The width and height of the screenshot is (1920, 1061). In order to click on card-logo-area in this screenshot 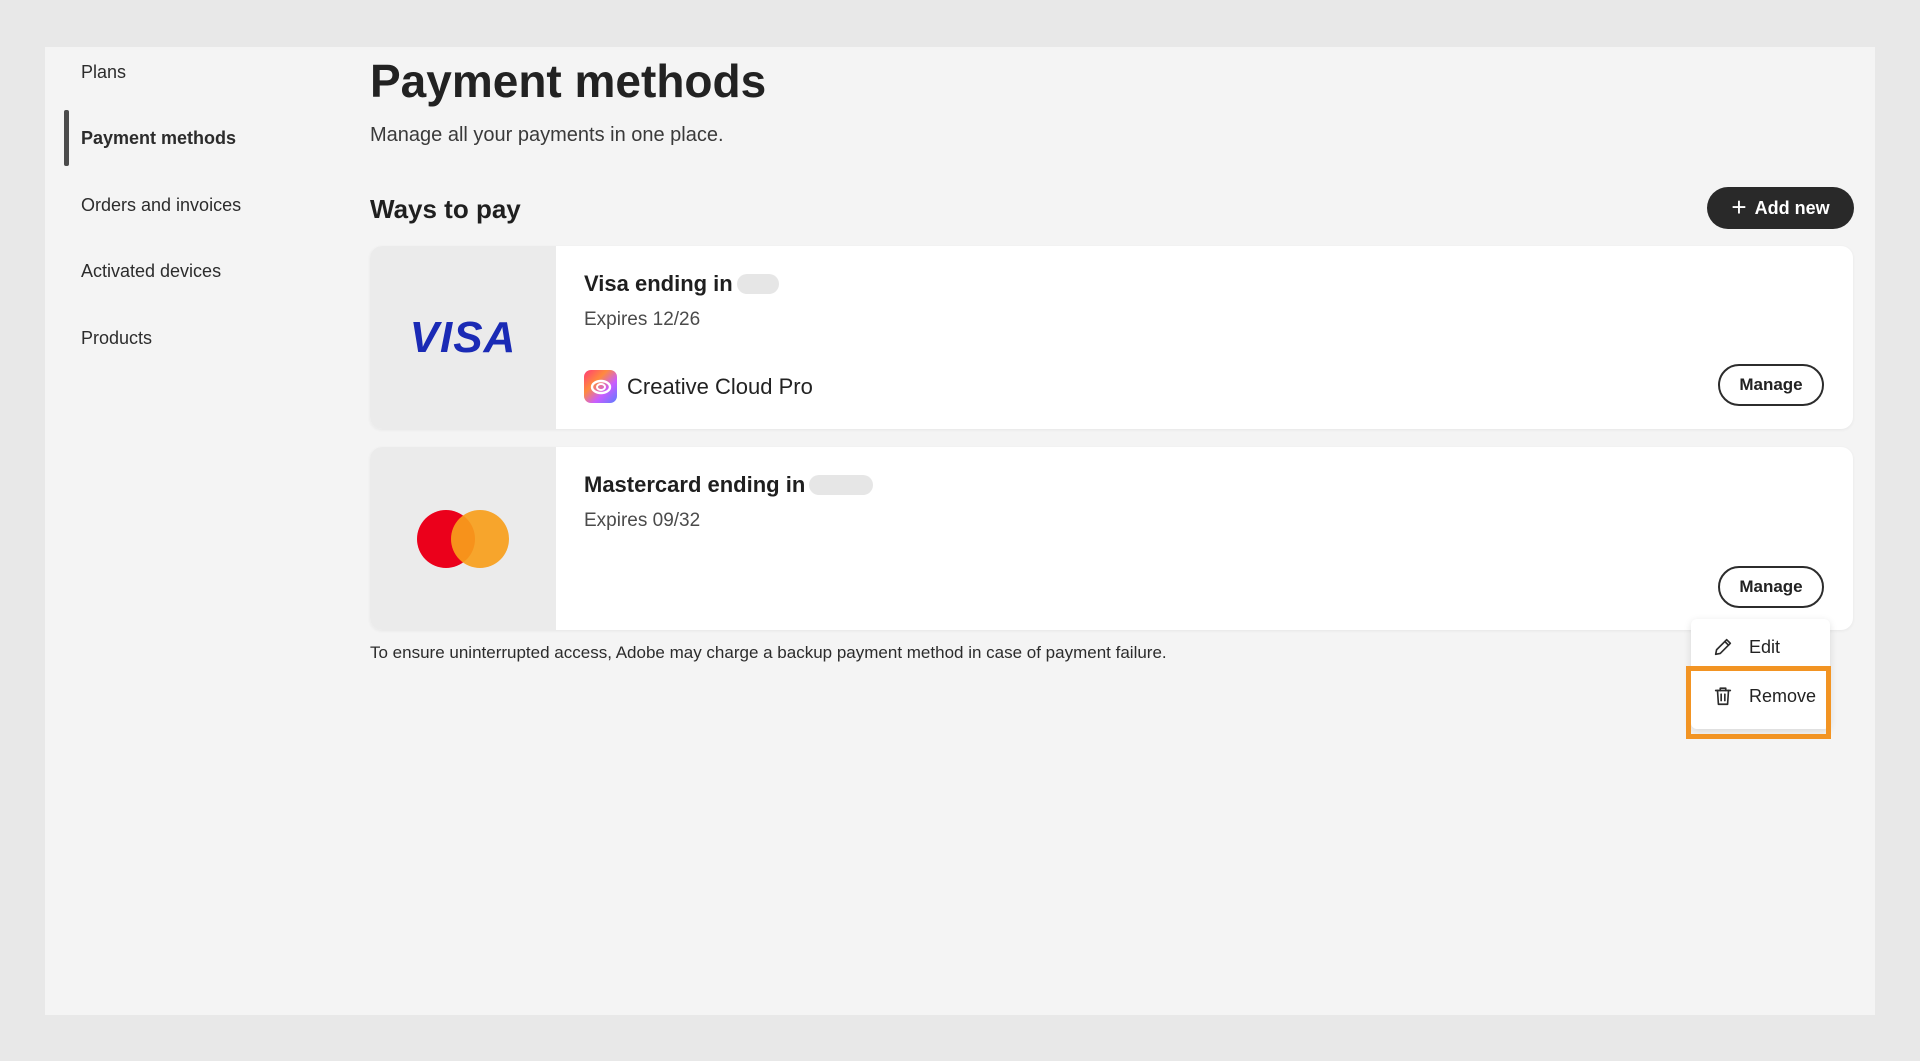, I will do `click(463, 538)`.